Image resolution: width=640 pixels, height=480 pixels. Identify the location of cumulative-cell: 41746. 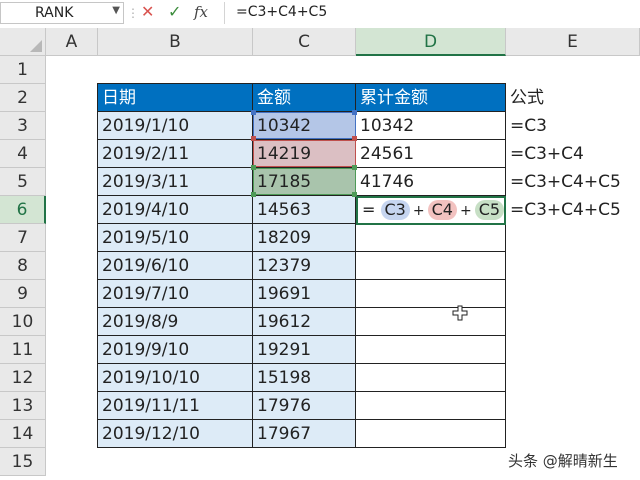
(431, 182).